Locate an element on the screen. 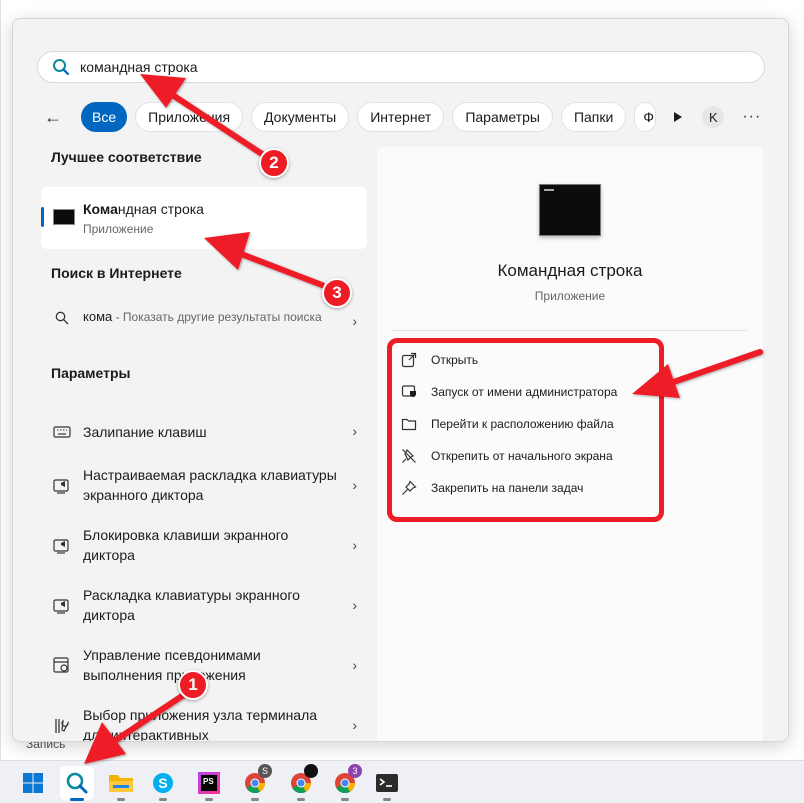 Image resolution: width=804 pixels, height=803 pixels. best-match-title: Командная строка is located at coordinates (143, 209).